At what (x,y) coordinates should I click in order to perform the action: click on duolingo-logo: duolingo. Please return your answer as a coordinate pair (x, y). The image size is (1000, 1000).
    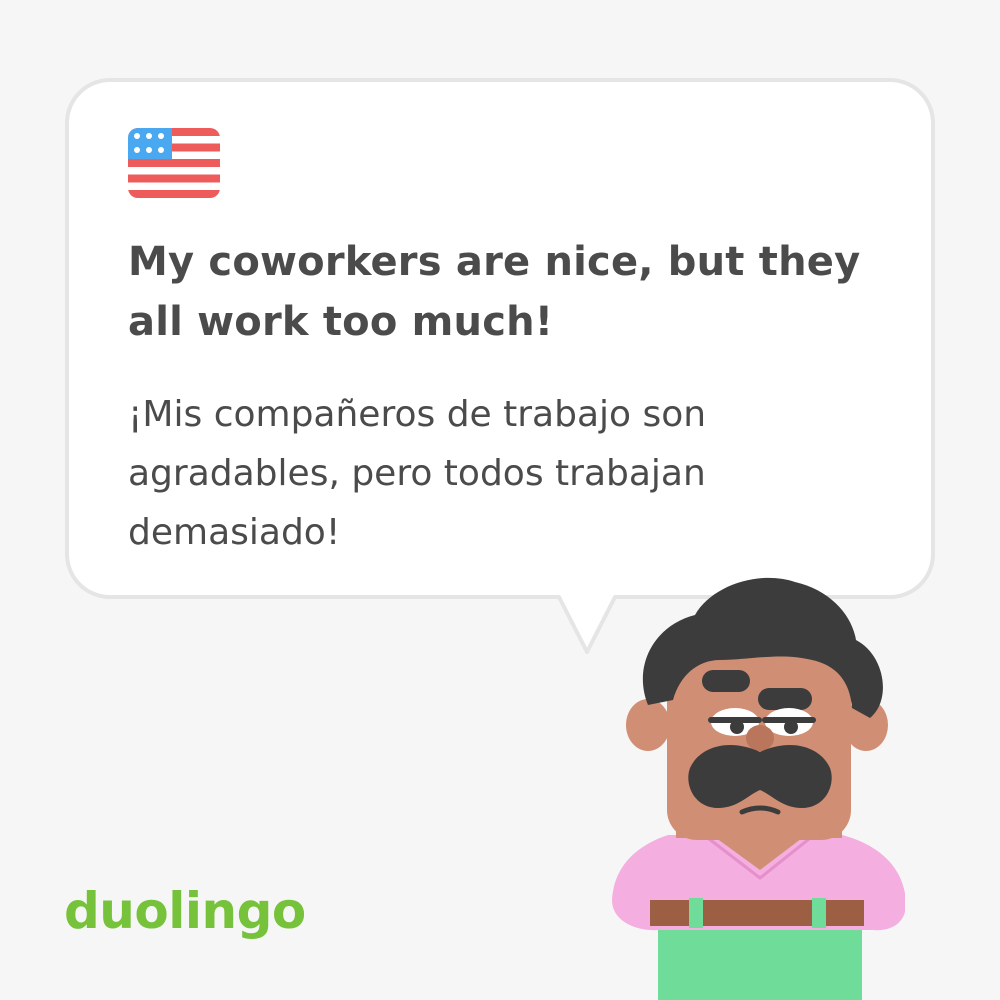
    Looking at the image, I should click on (185, 911).